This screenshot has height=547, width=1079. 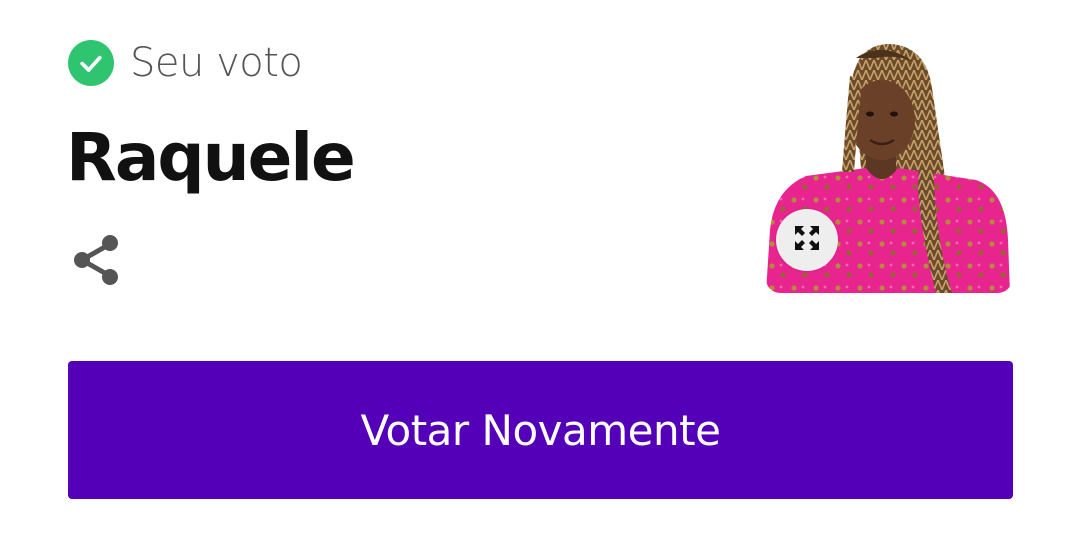 I want to click on vote-status: Seu voto, so click(x=185, y=63).